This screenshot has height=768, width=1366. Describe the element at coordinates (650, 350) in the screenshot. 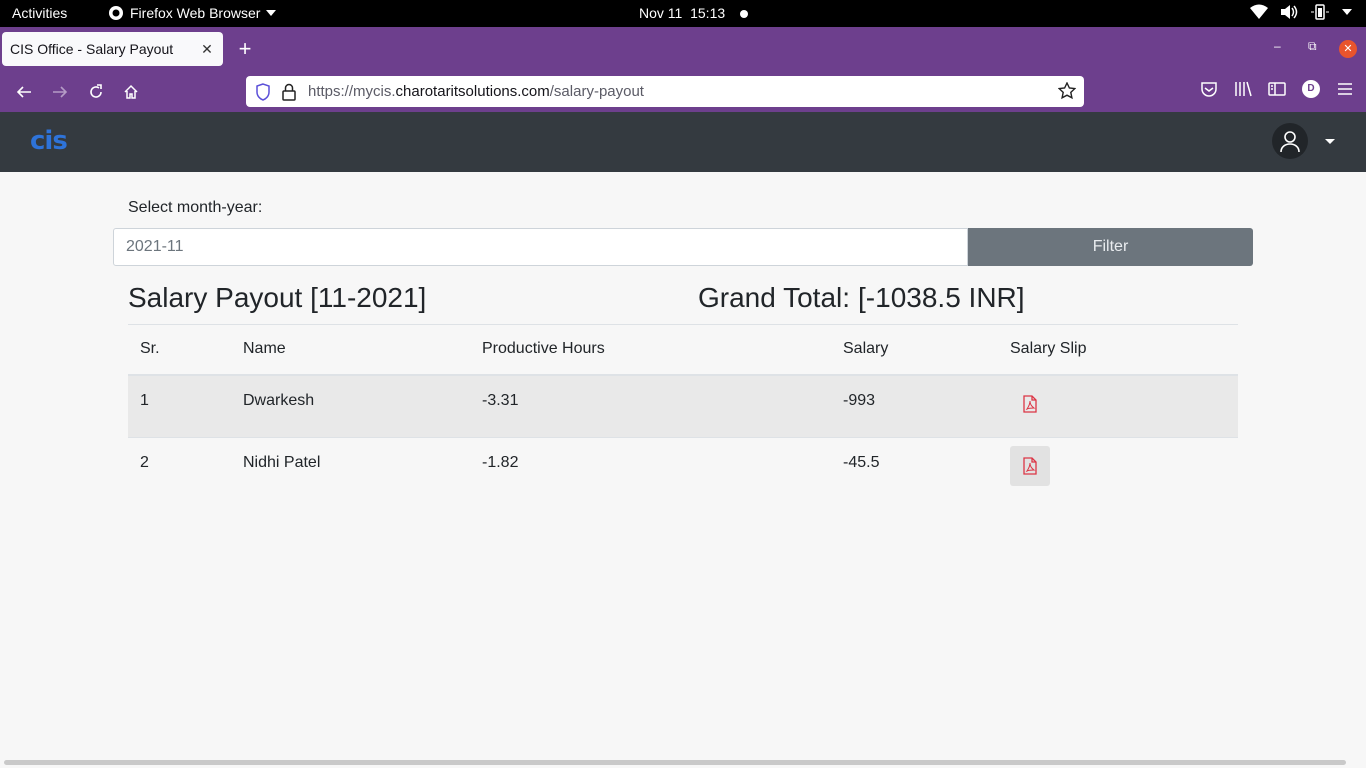

I see `header-productive-hours: Productive Hours` at that location.